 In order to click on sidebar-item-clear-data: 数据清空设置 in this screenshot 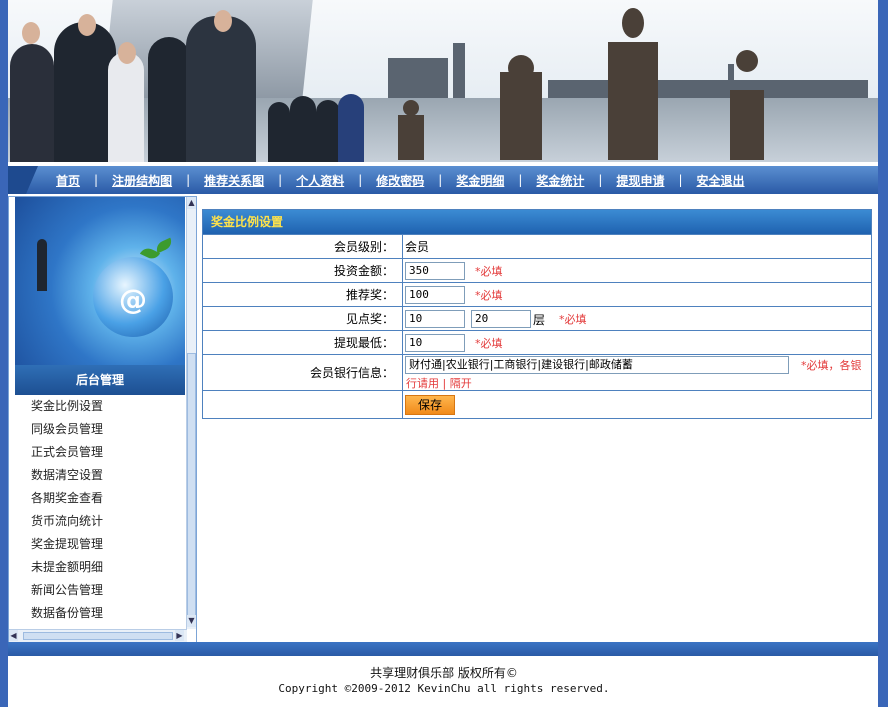, I will do `click(100, 475)`.